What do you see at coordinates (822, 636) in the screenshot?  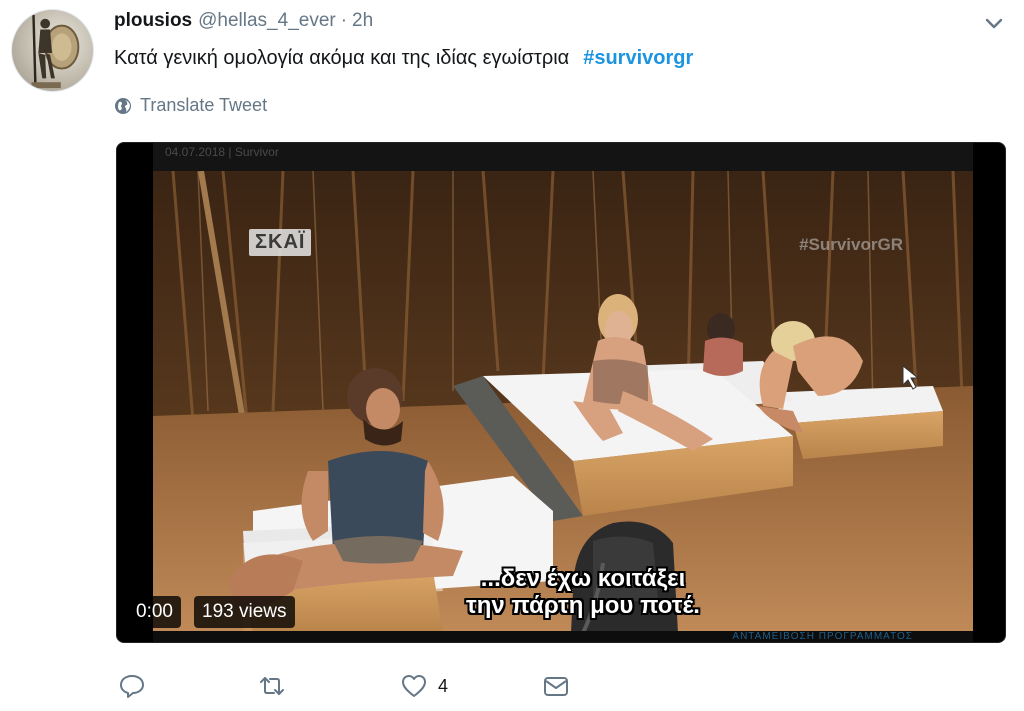 I see `video-bottom-caption: ΑΝΤΑΜΕΙΒΟΣΗ ΠΡΟΓΡΑΜΜΑΤΟΣ` at bounding box center [822, 636].